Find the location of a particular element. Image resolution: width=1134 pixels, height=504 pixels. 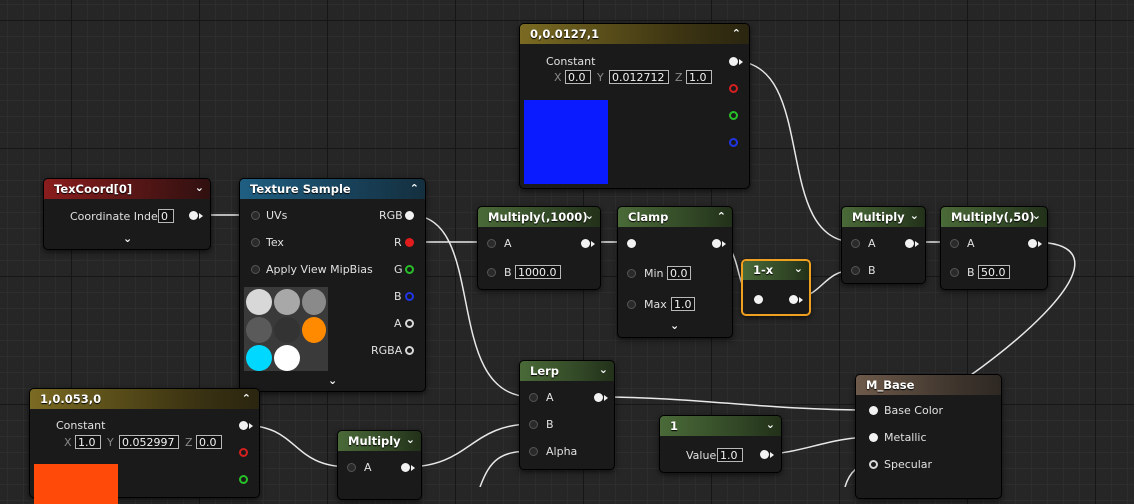

b-label: B is located at coordinates (550, 424).